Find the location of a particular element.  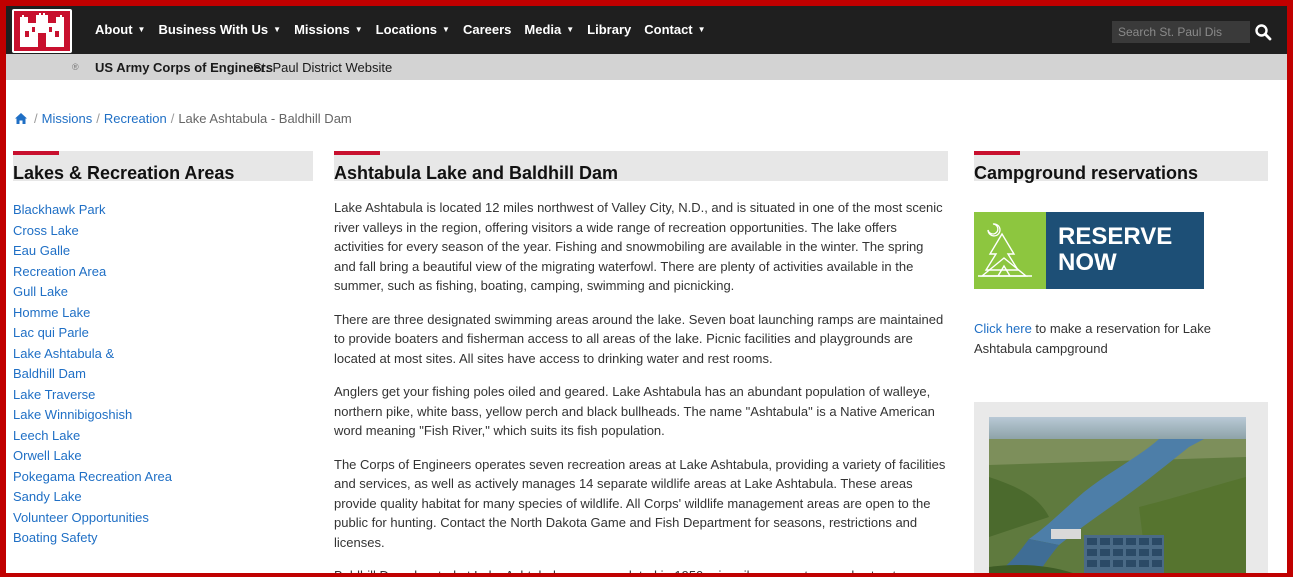

right-section-title: Campground reservations is located at coordinates (1086, 173).